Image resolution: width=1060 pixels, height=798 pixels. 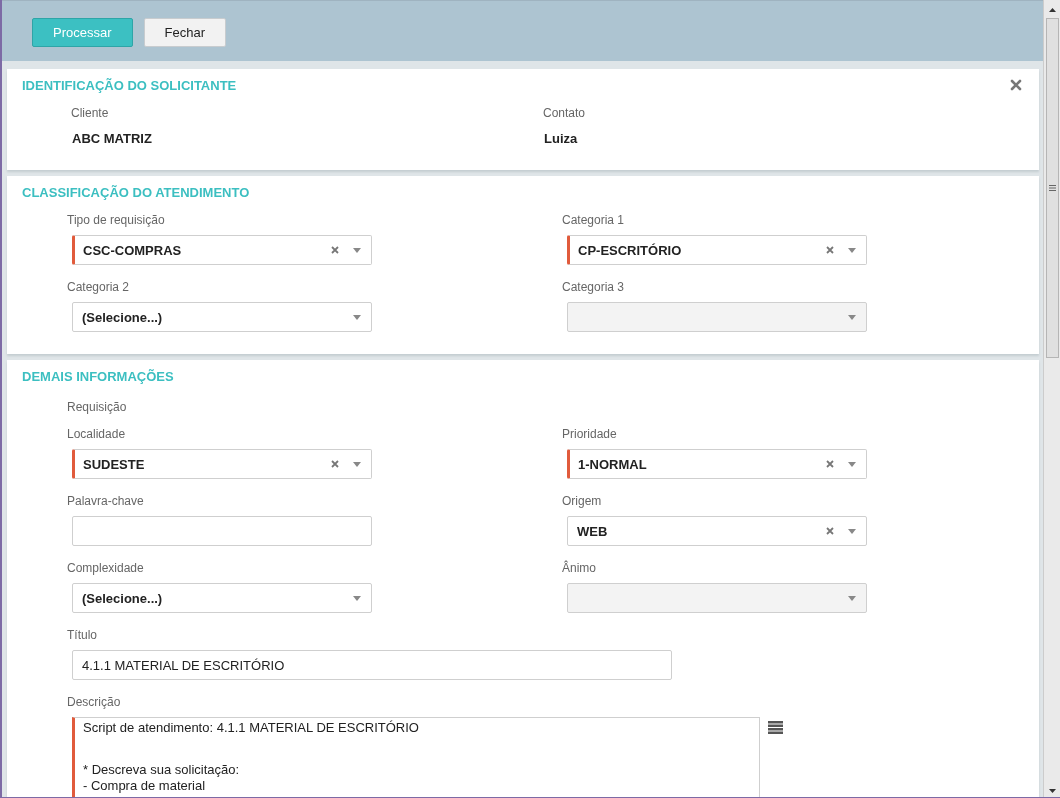 I want to click on description-line: - Compra de material, so click(x=145, y=786).